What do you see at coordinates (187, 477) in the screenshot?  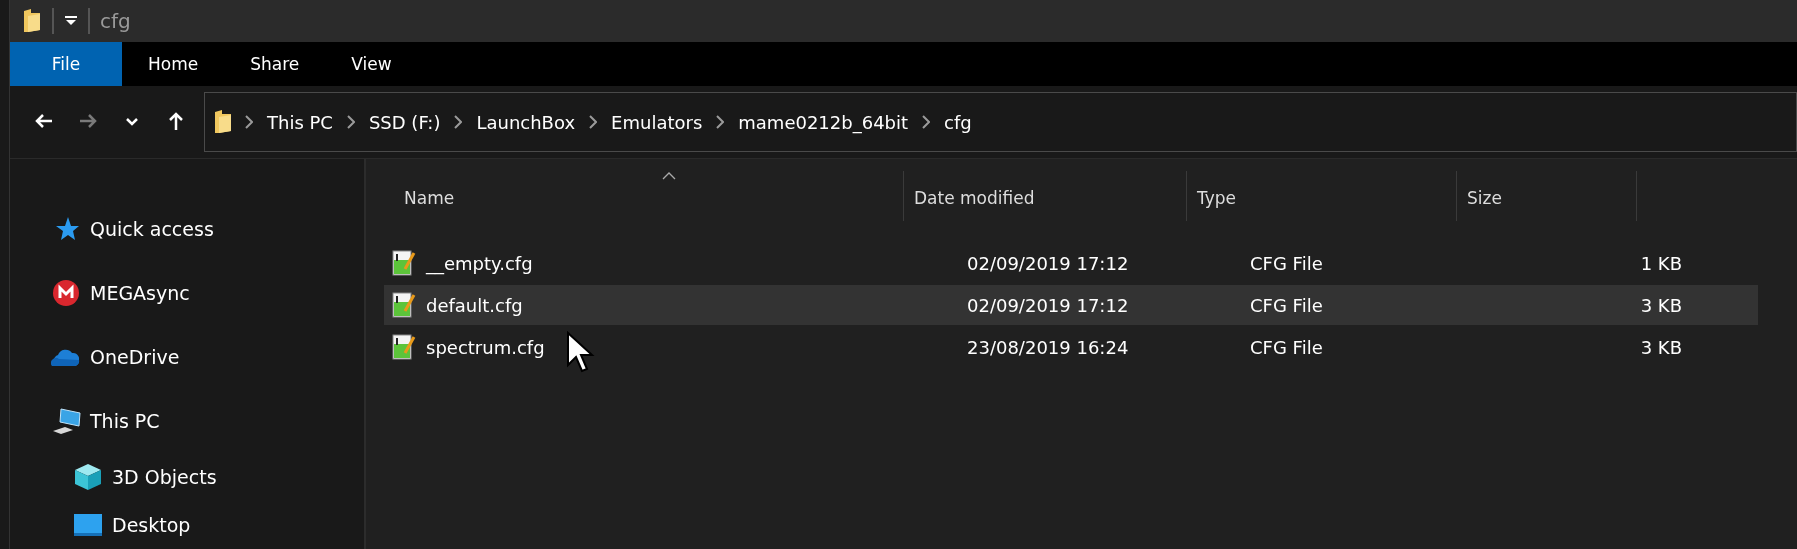 I see `nav-pane-item: 3D Objects` at bounding box center [187, 477].